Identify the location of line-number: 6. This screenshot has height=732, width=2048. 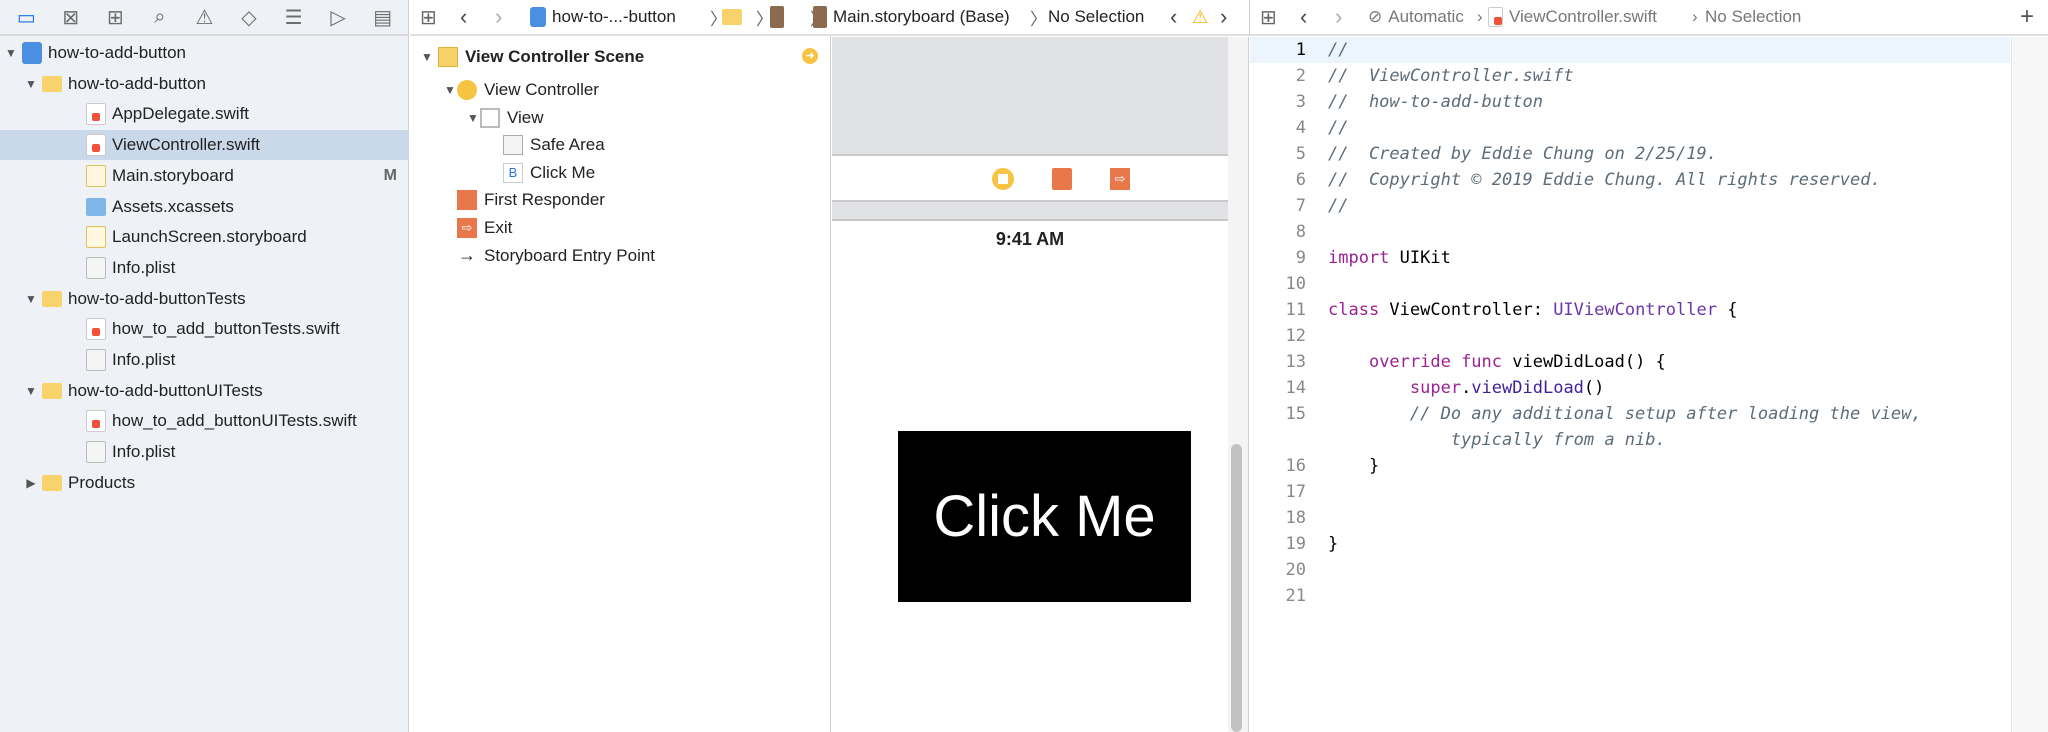
(1300, 180).